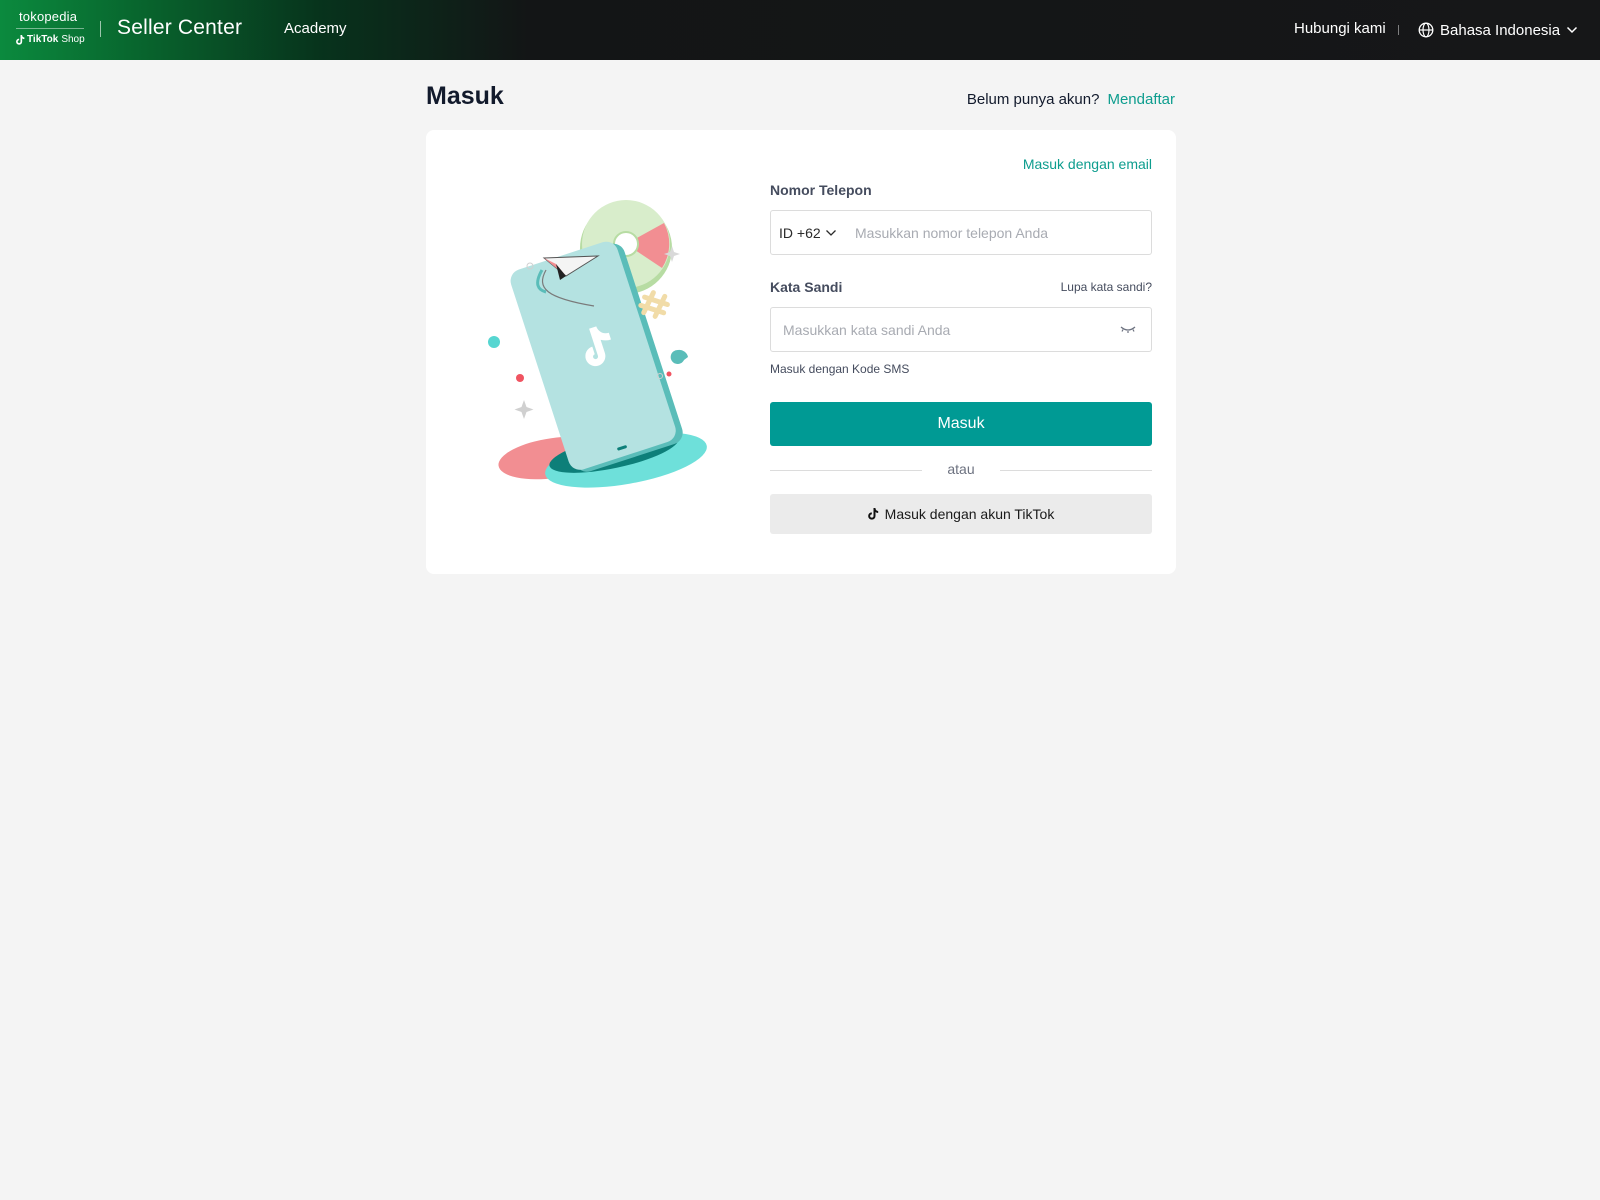 This screenshot has width=1600, height=1200. I want to click on tiktok-note-icon, so click(20, 39).